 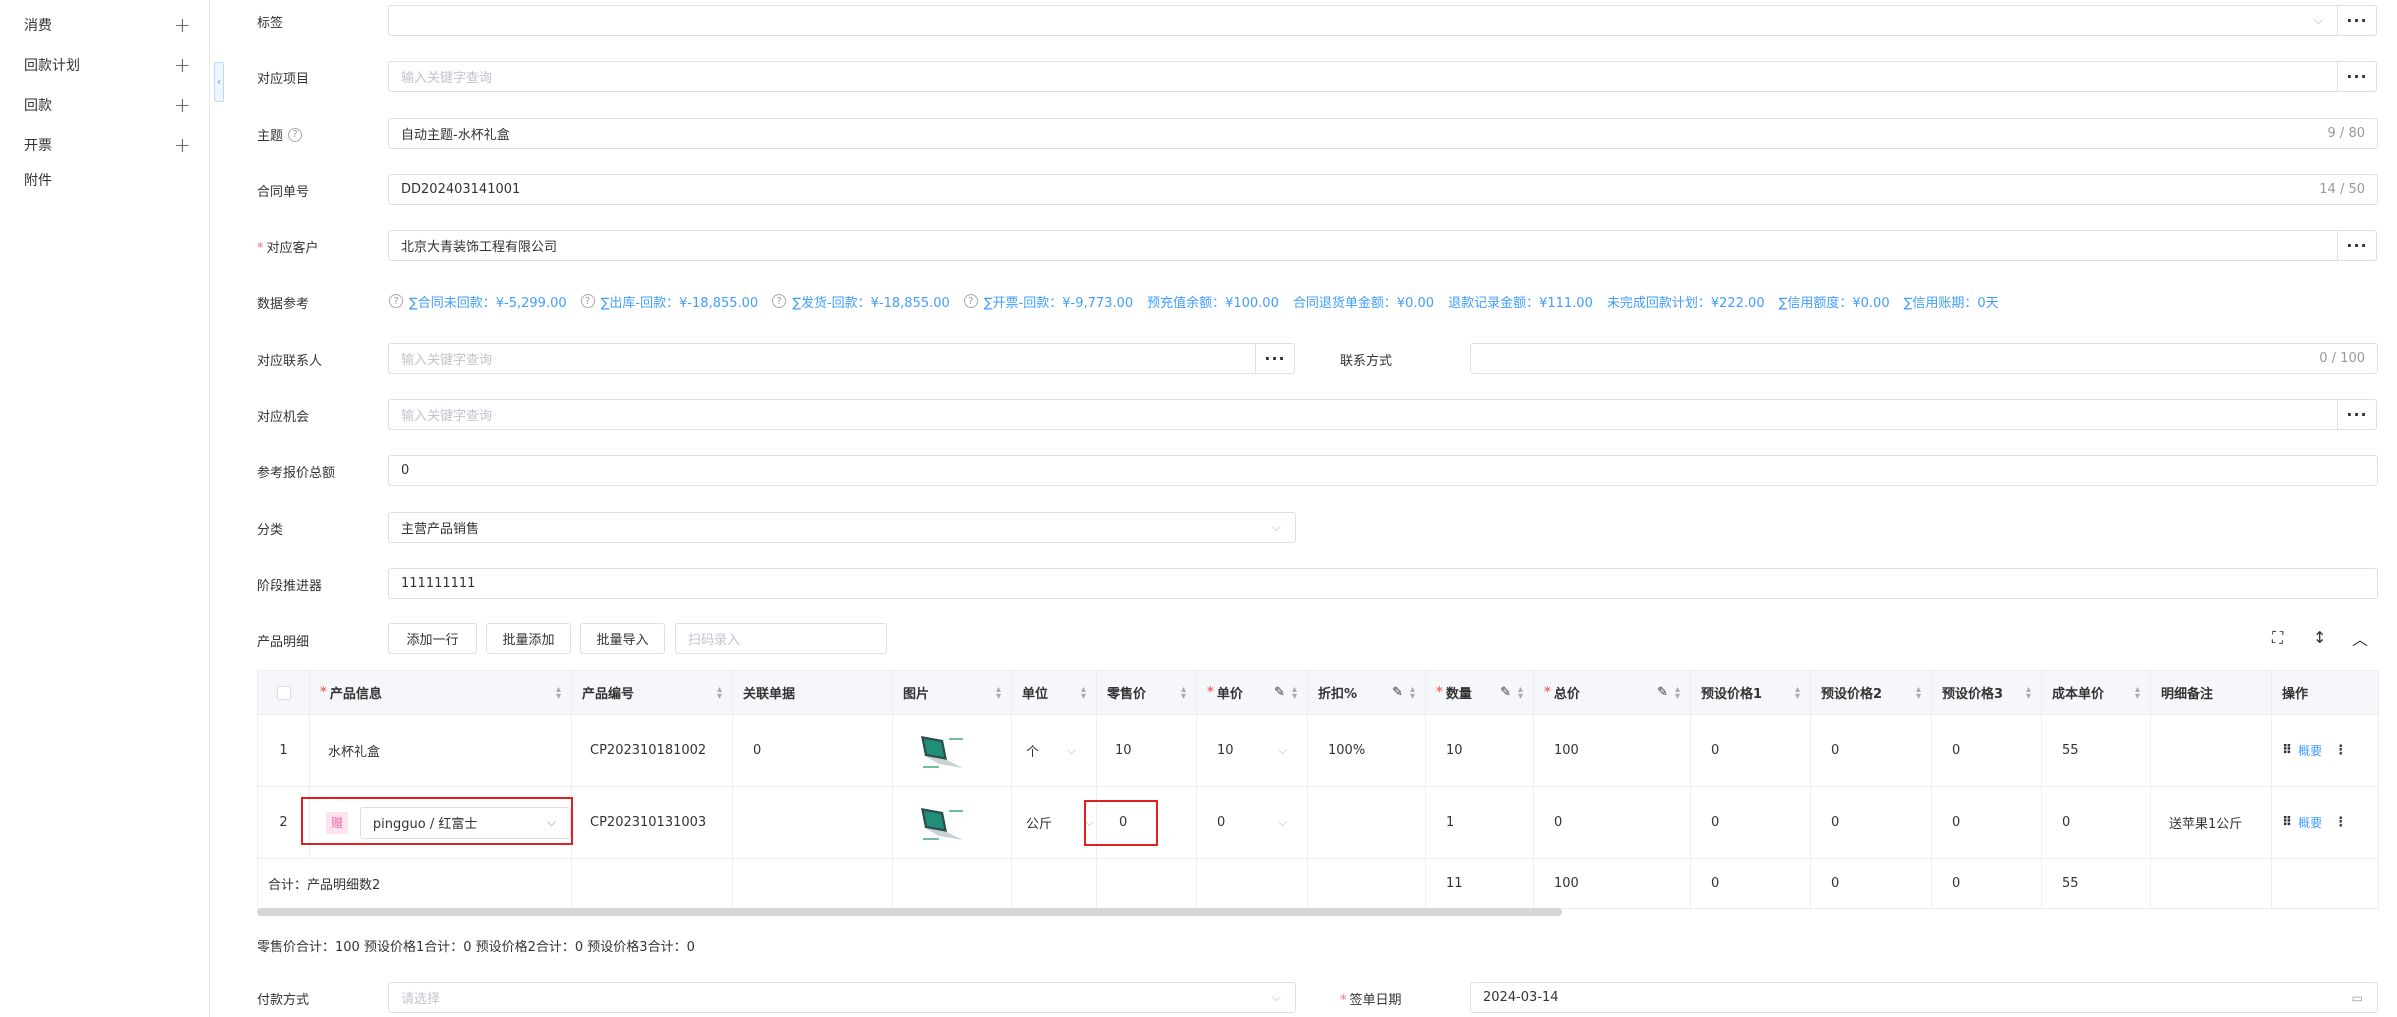 What do you see at coordinates (1275, 358) in the screenshot?
I see `contact-more-button: ···` at bounding box center [1275, 358].